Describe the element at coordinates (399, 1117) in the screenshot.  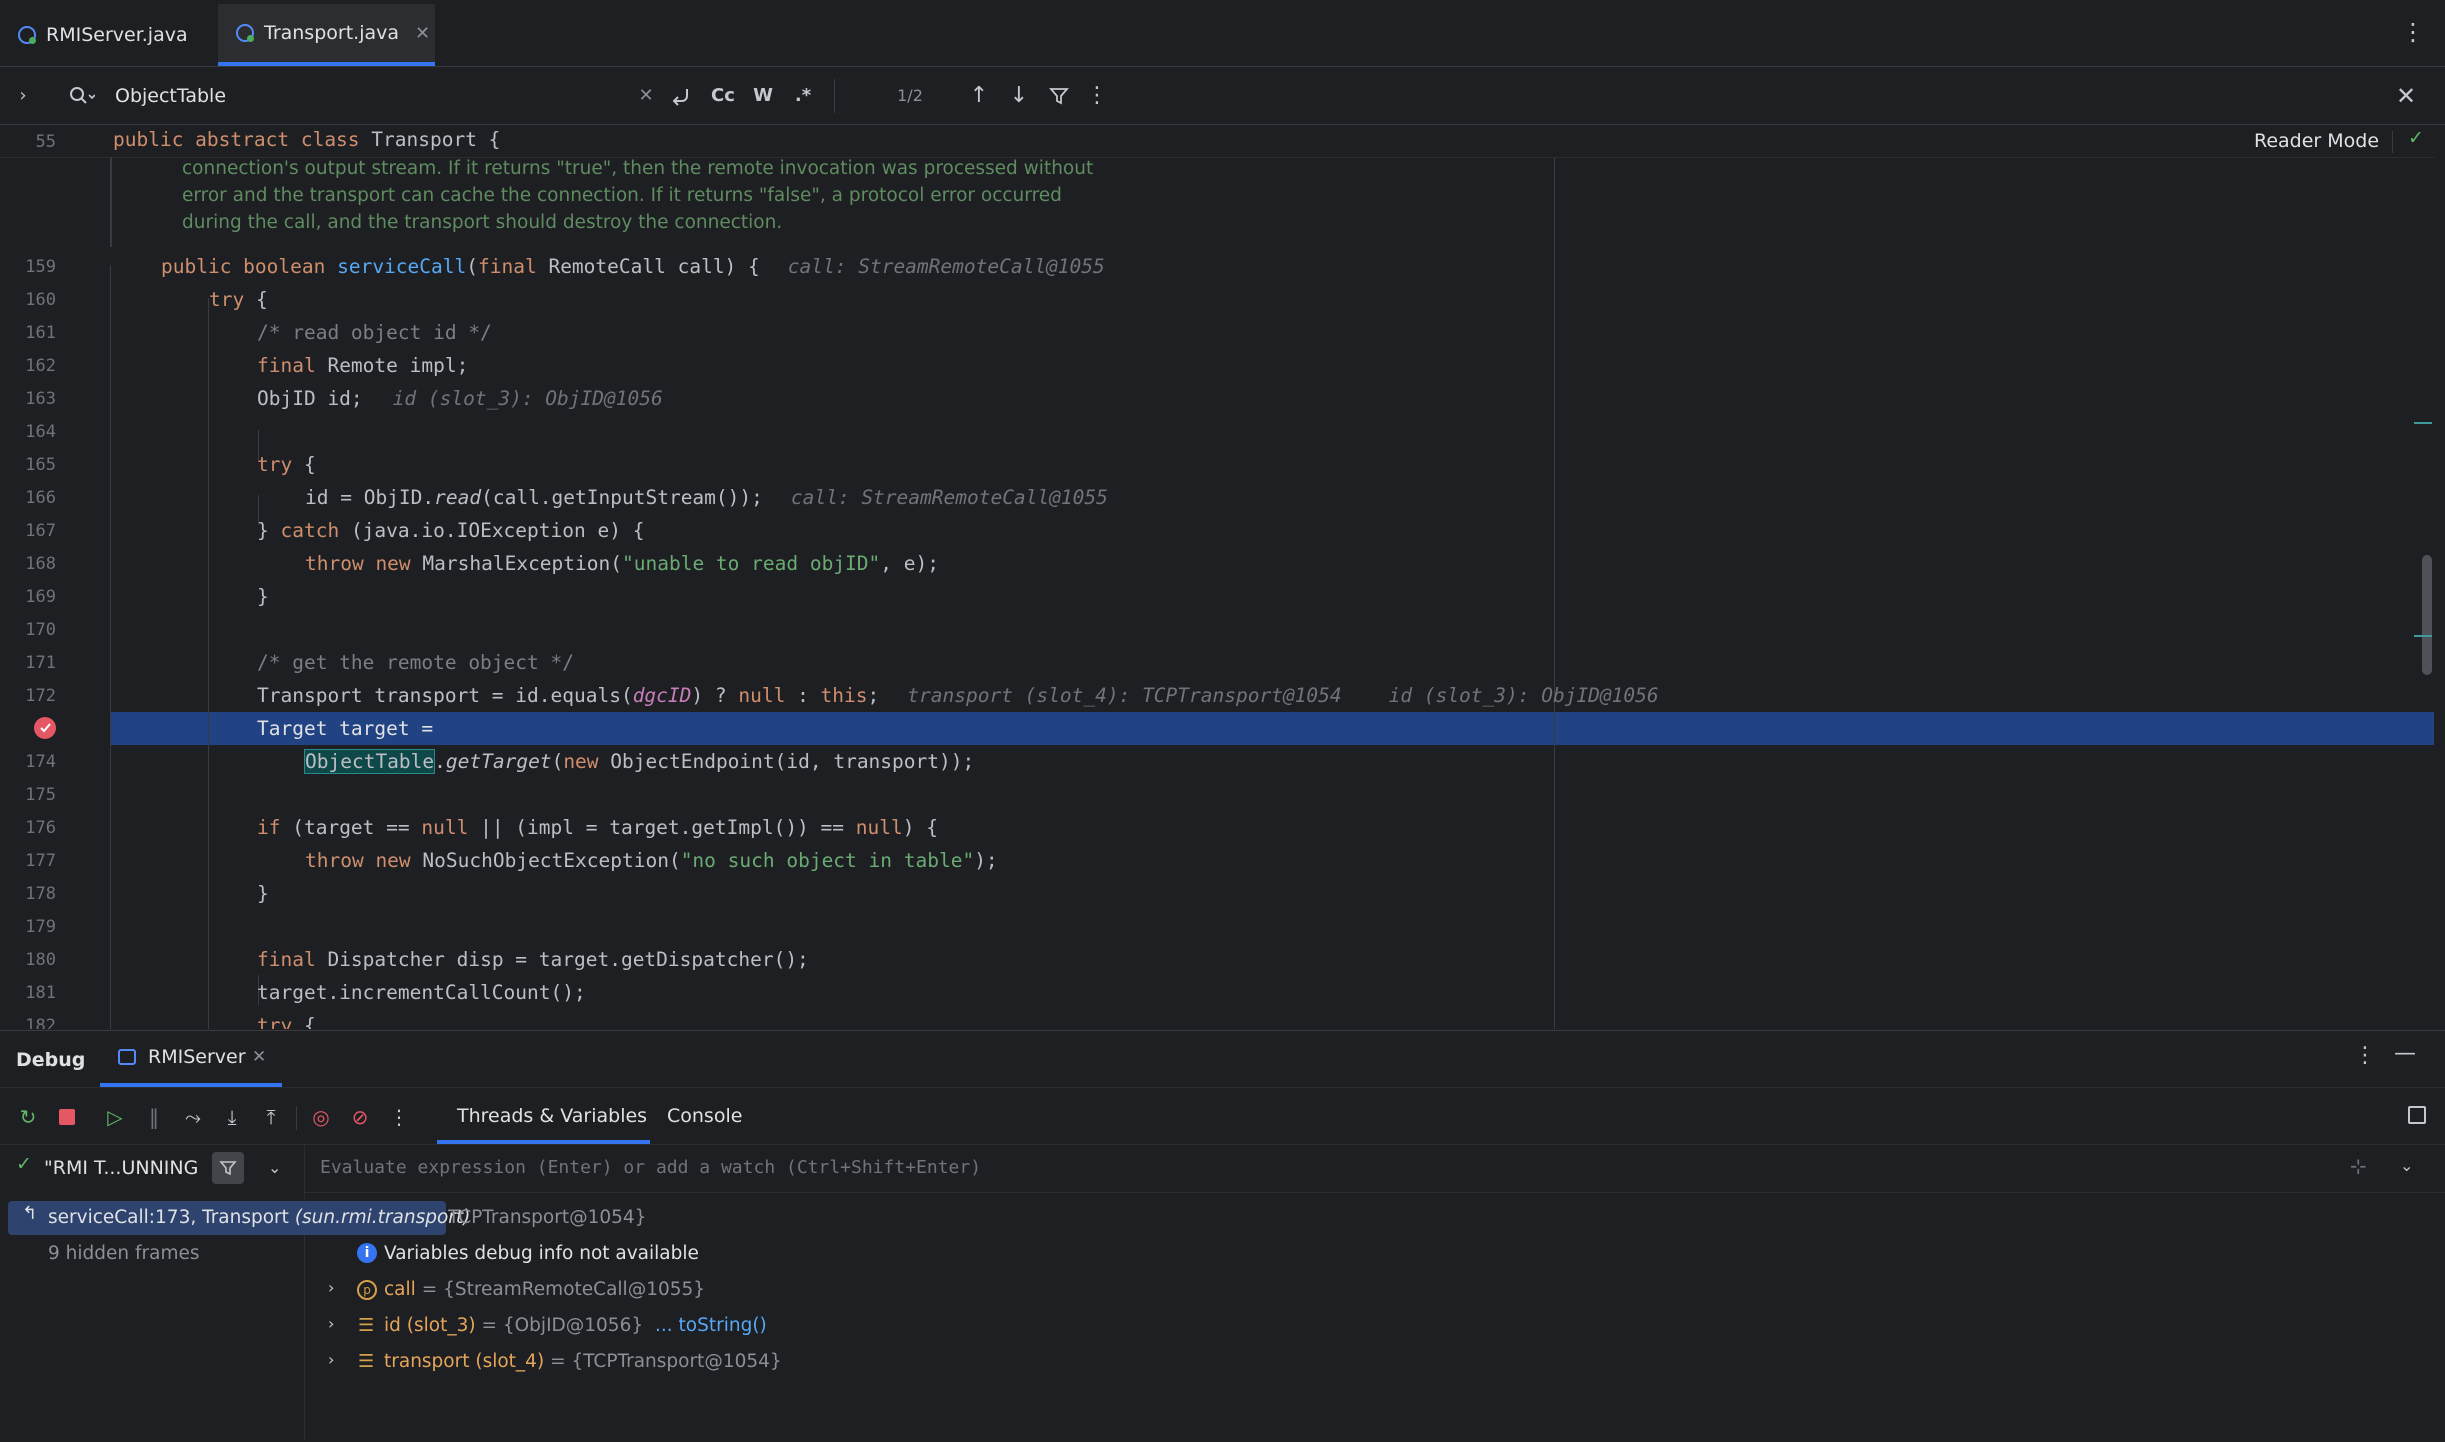
I see `more-actions-icon: ⋮` at that location.